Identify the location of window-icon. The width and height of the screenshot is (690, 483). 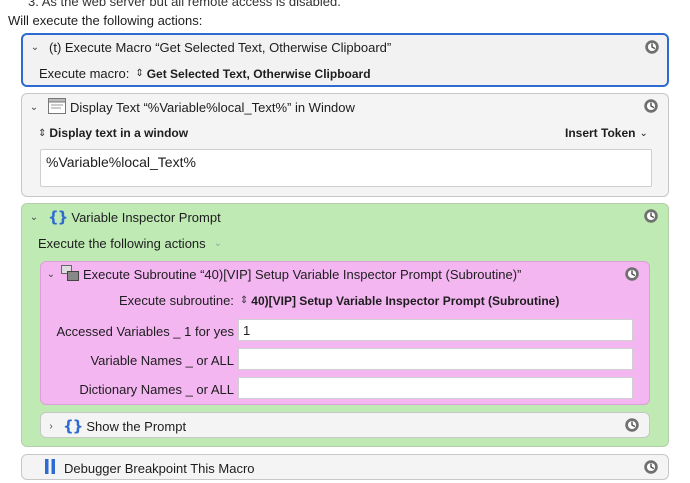
(57, 107).